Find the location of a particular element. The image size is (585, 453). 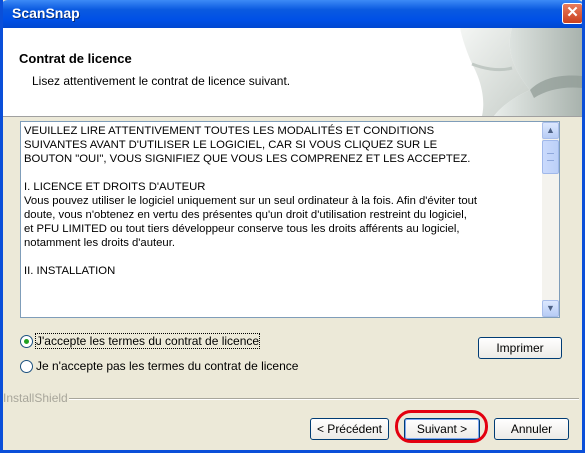

scroll-up-icon: ▲ is located at coordinates (550, 130).